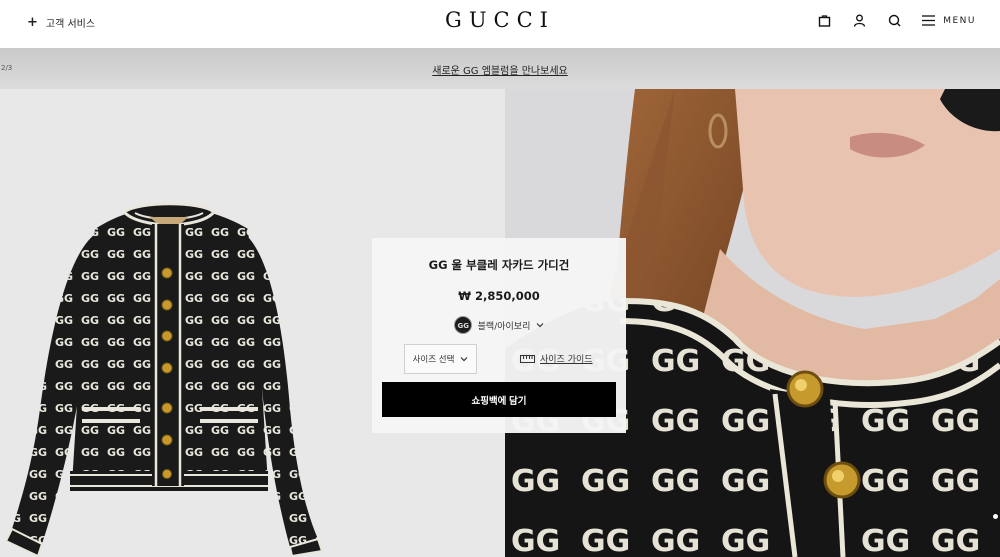 Image resolution: width=1000 pixels, height=557 pixels. I want to click on menu-button: MENU, so click(949, 20).